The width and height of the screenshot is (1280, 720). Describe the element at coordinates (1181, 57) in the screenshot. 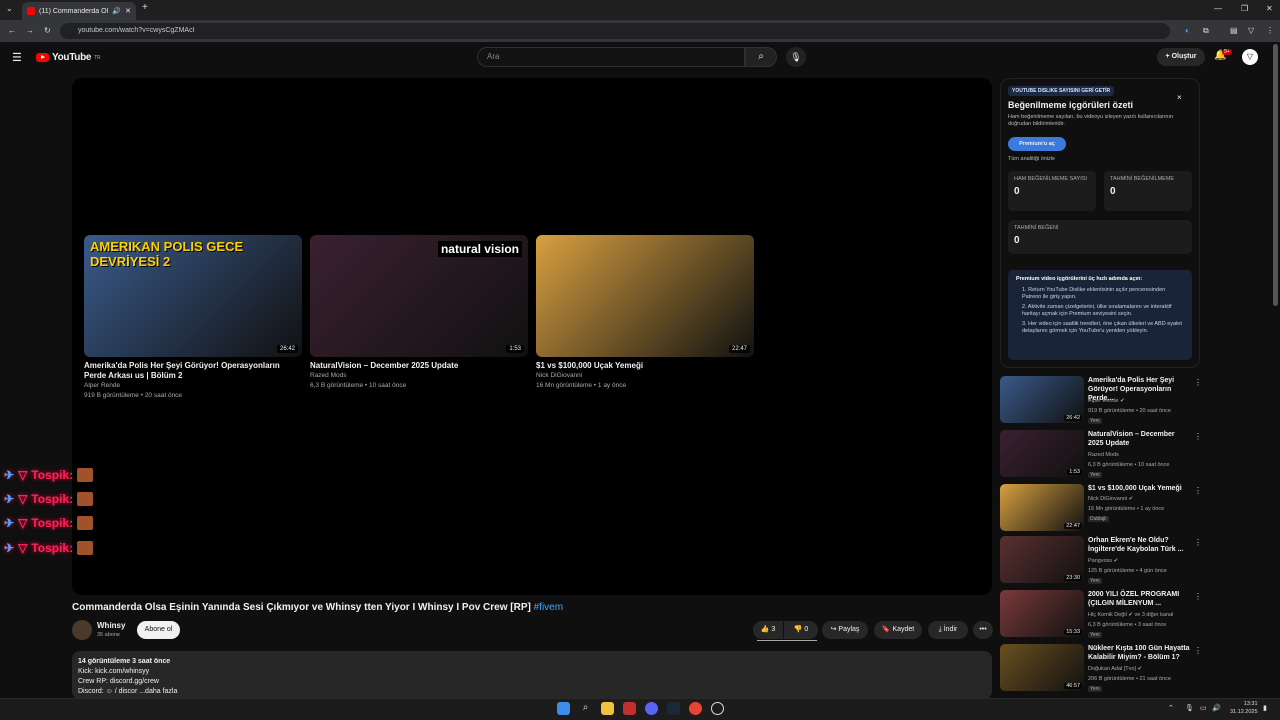

I see `create-button: + Oluştur` at that location.